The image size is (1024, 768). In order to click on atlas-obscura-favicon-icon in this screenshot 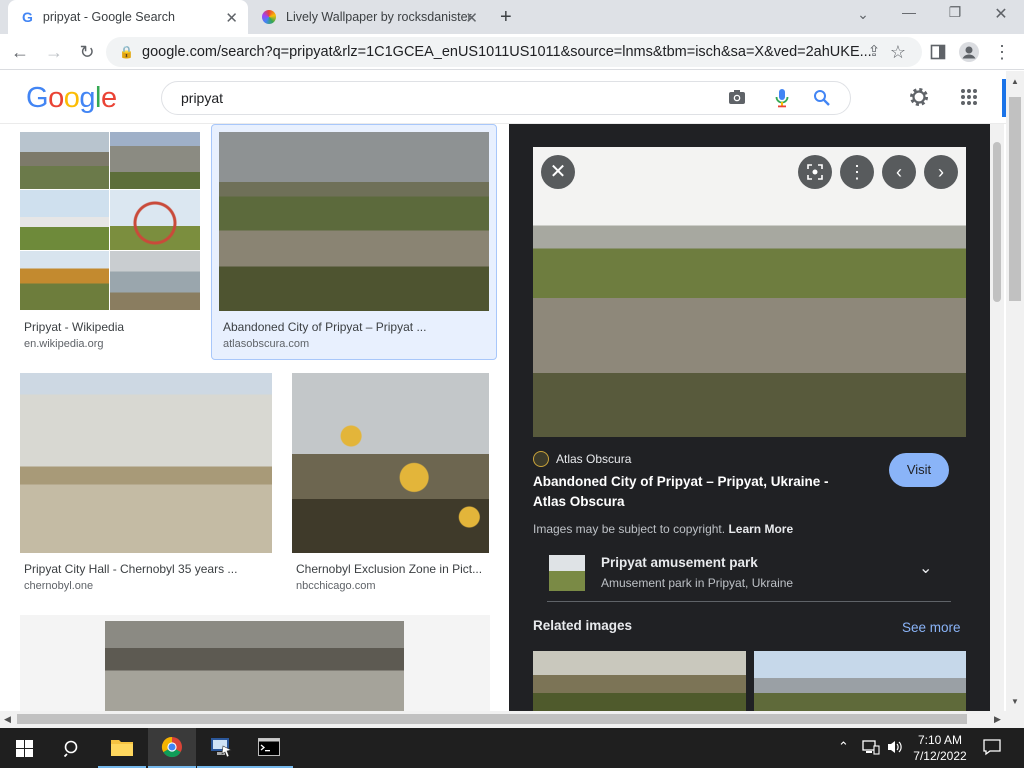, I will do `click(541, 459)`.